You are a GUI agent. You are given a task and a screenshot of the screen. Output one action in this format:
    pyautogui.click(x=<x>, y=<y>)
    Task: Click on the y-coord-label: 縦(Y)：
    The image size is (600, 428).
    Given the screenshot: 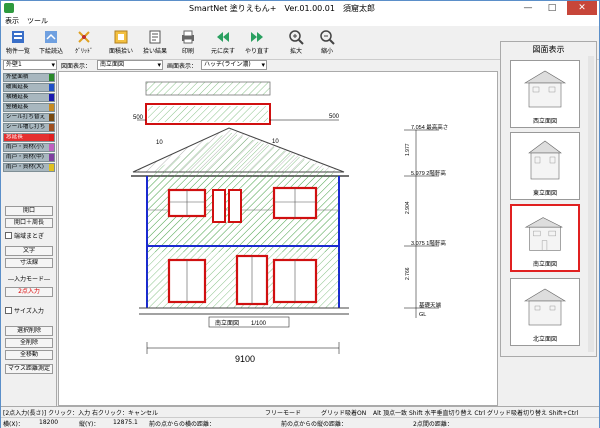 What is the action you would take?
    pyautogui.click(x=89, y=424)
    